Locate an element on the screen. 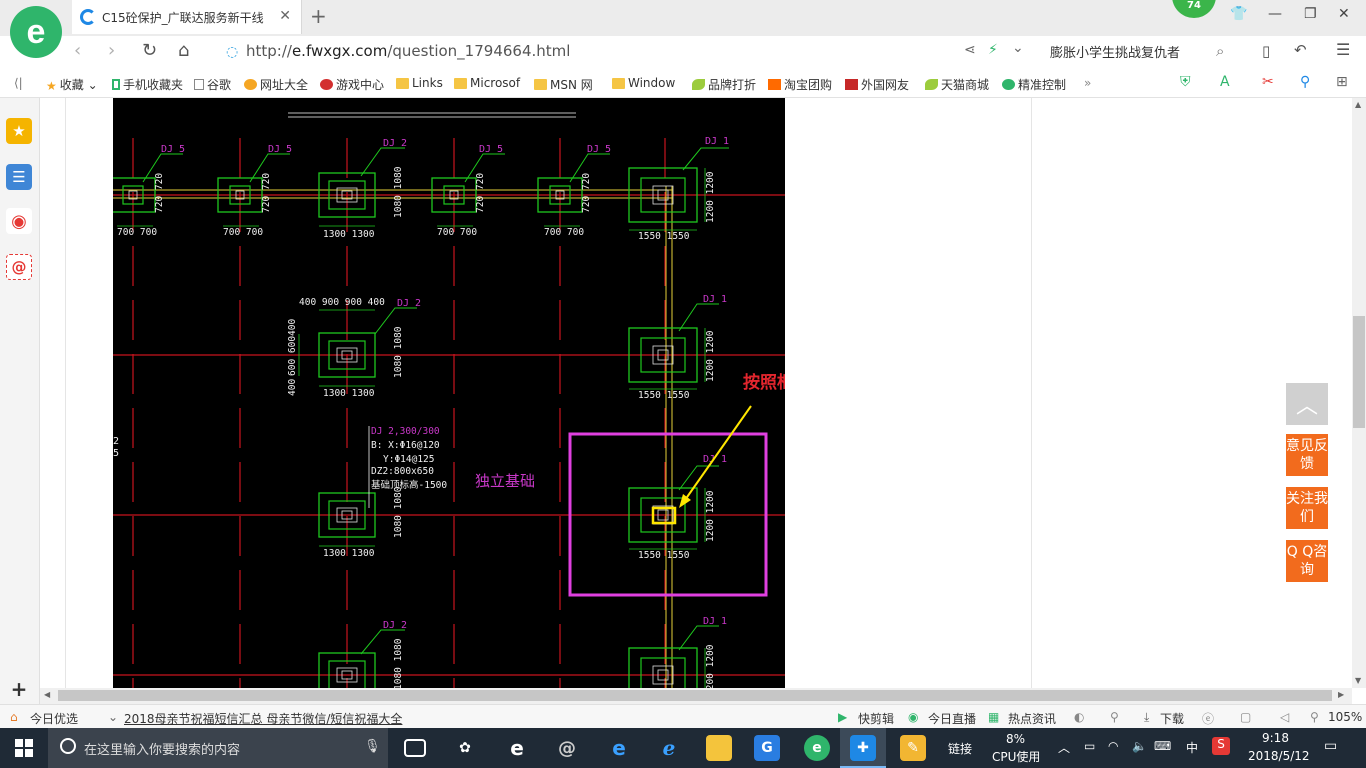  window-icon: ▢ is located at coordinates (1245, 717).